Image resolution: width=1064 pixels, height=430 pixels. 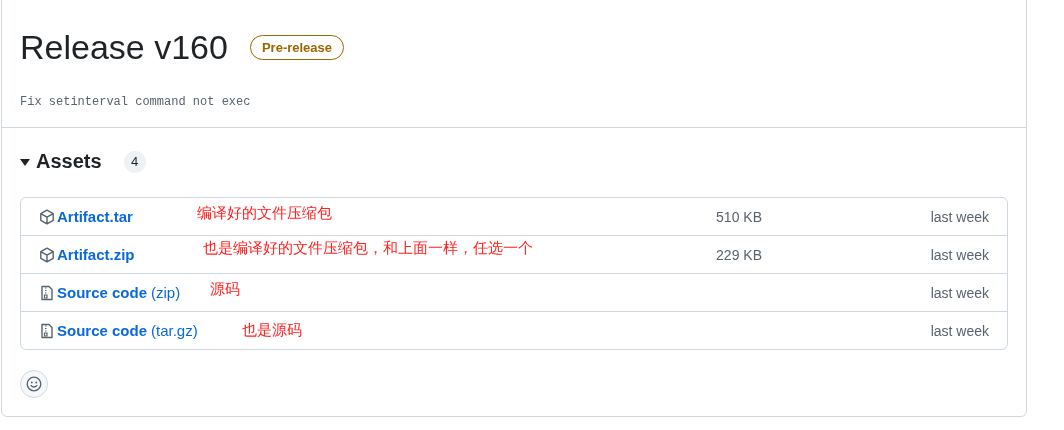 What do you see at coordinates (61, 161) in the screenshot?
I see `assets-toggle: Assets` at bounding box center [61, 161].